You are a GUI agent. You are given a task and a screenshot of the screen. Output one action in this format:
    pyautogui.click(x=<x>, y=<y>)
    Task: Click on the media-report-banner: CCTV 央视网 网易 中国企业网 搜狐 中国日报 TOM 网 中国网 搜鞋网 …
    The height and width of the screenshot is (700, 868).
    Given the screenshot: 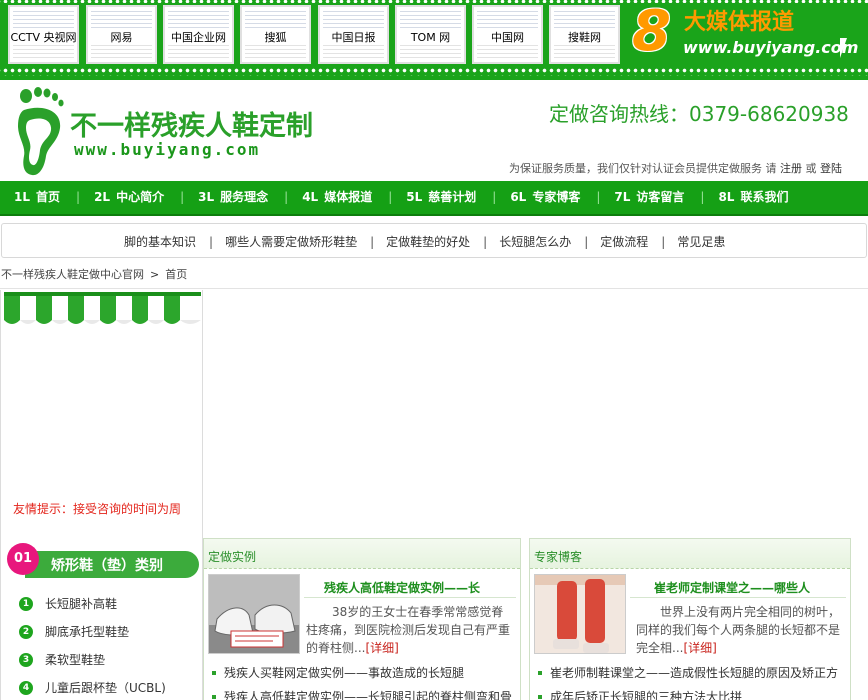 What is the action you would take?
    pyautogui.click(x=434, y=40)
    